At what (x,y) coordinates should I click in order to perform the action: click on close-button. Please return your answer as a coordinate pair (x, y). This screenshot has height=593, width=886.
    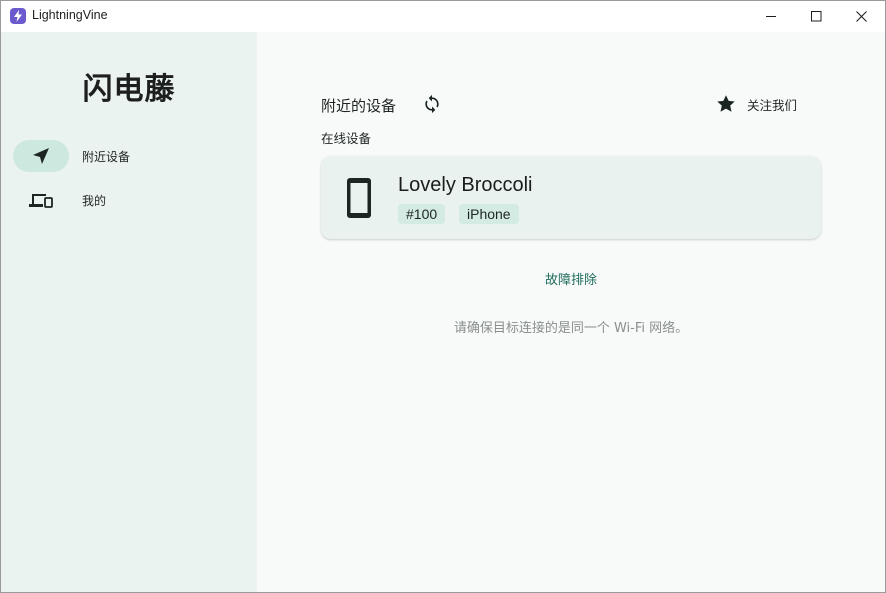
    Looking at the image, I should click on (861, 16).